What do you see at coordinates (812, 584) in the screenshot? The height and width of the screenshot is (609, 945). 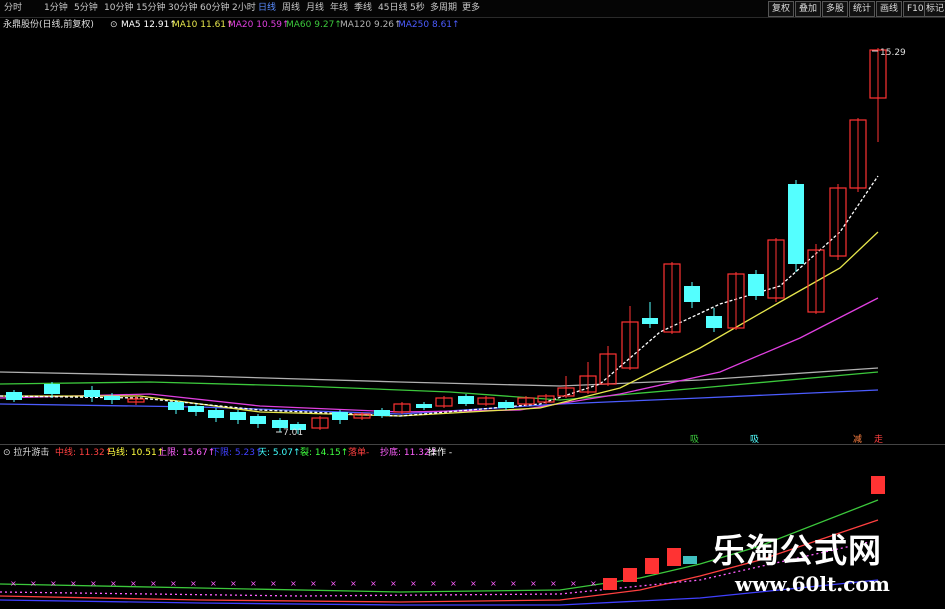 I see `watermark-url: www.60lt.com` at bounding box center [812, 584].